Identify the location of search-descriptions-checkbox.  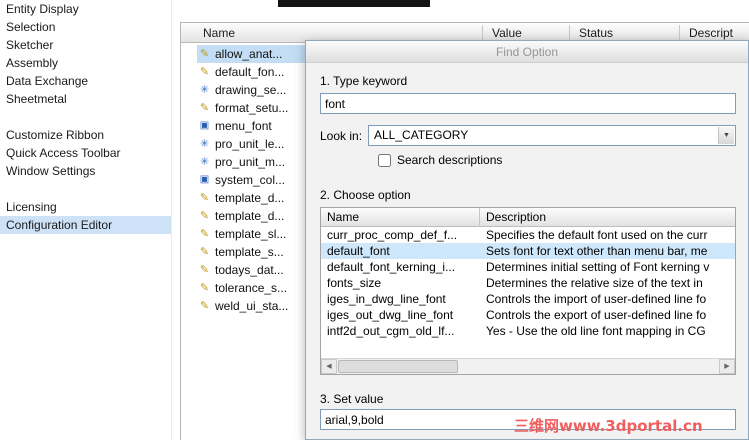
(384, 160).